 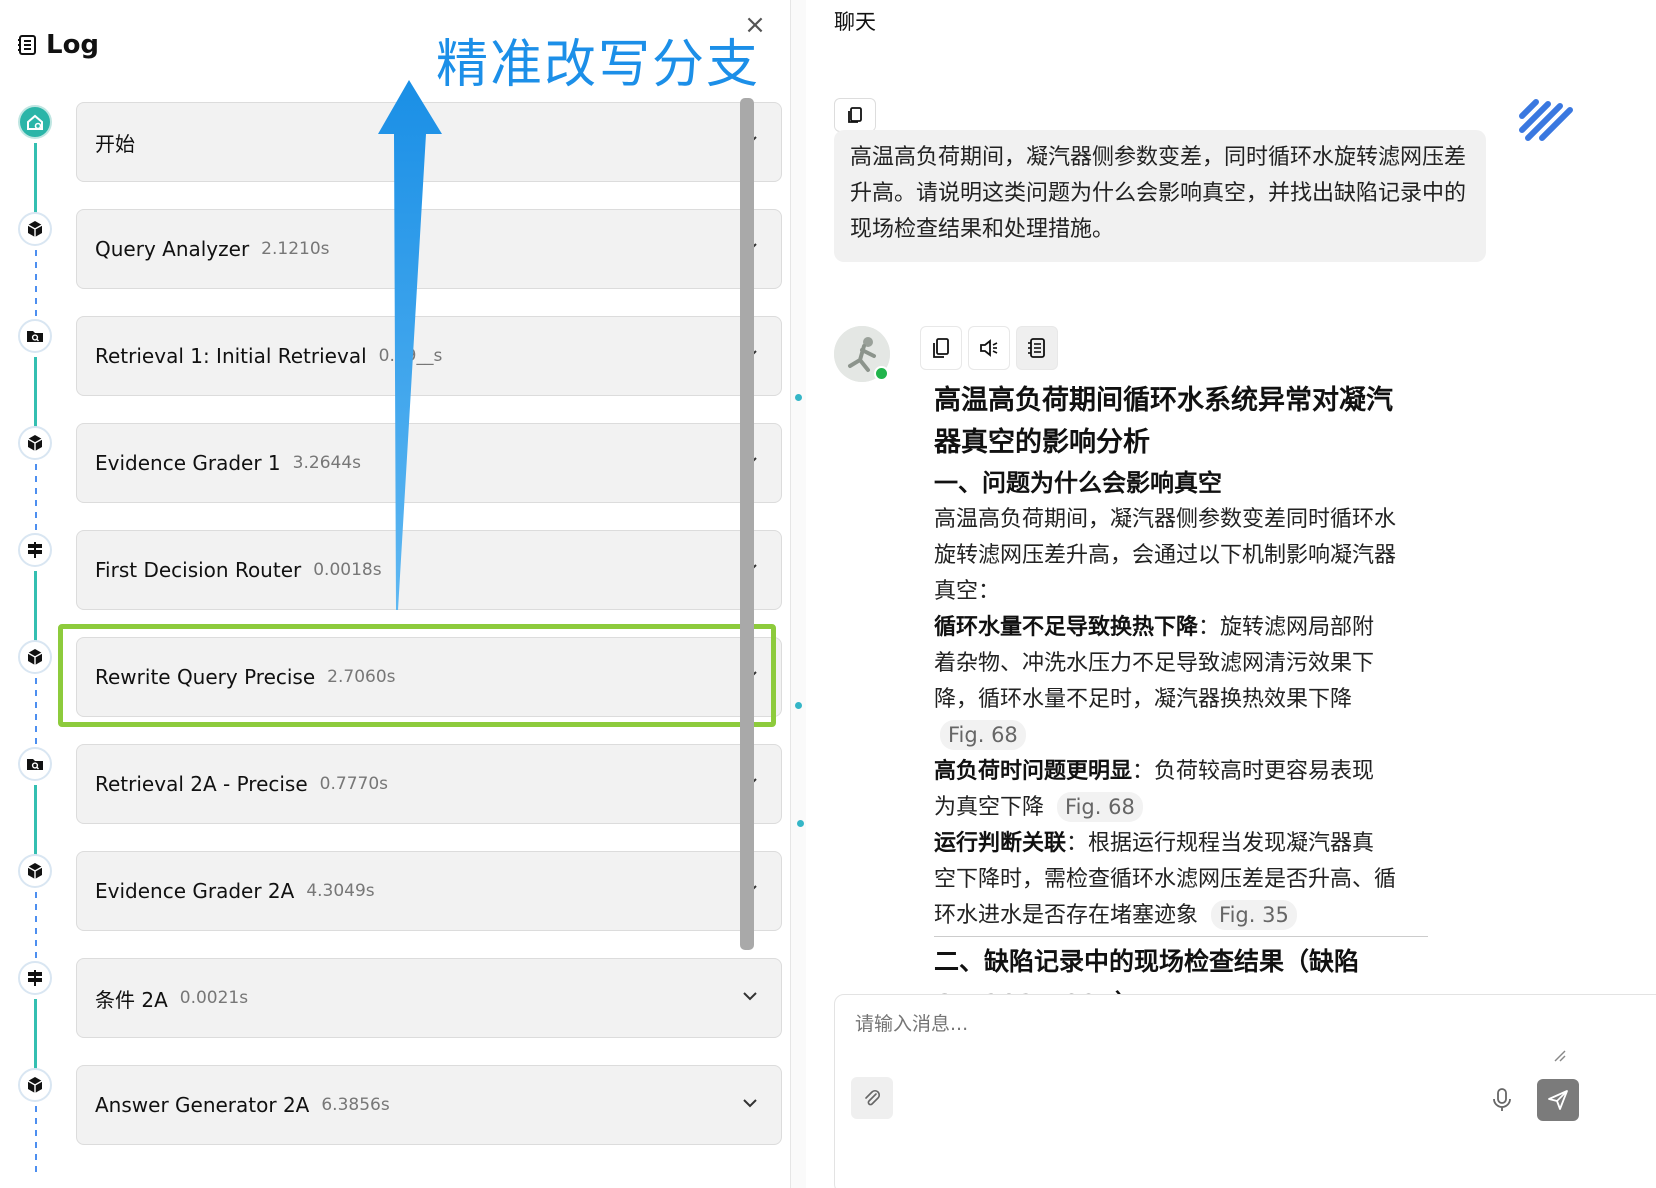 I want to click on log-step: Answer Generator 2A 6.3856s, so click(x=391, y=1119).